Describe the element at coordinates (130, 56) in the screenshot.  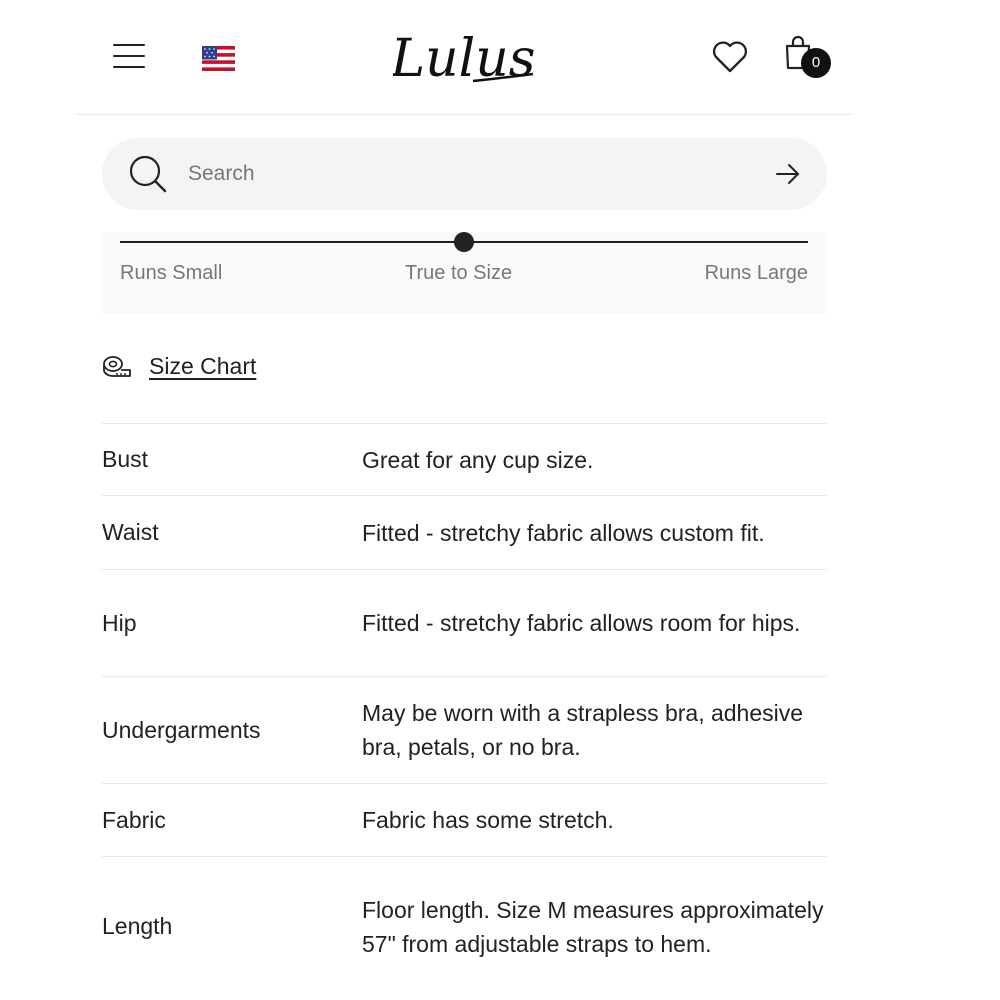
I see `menu-icon` at that location.